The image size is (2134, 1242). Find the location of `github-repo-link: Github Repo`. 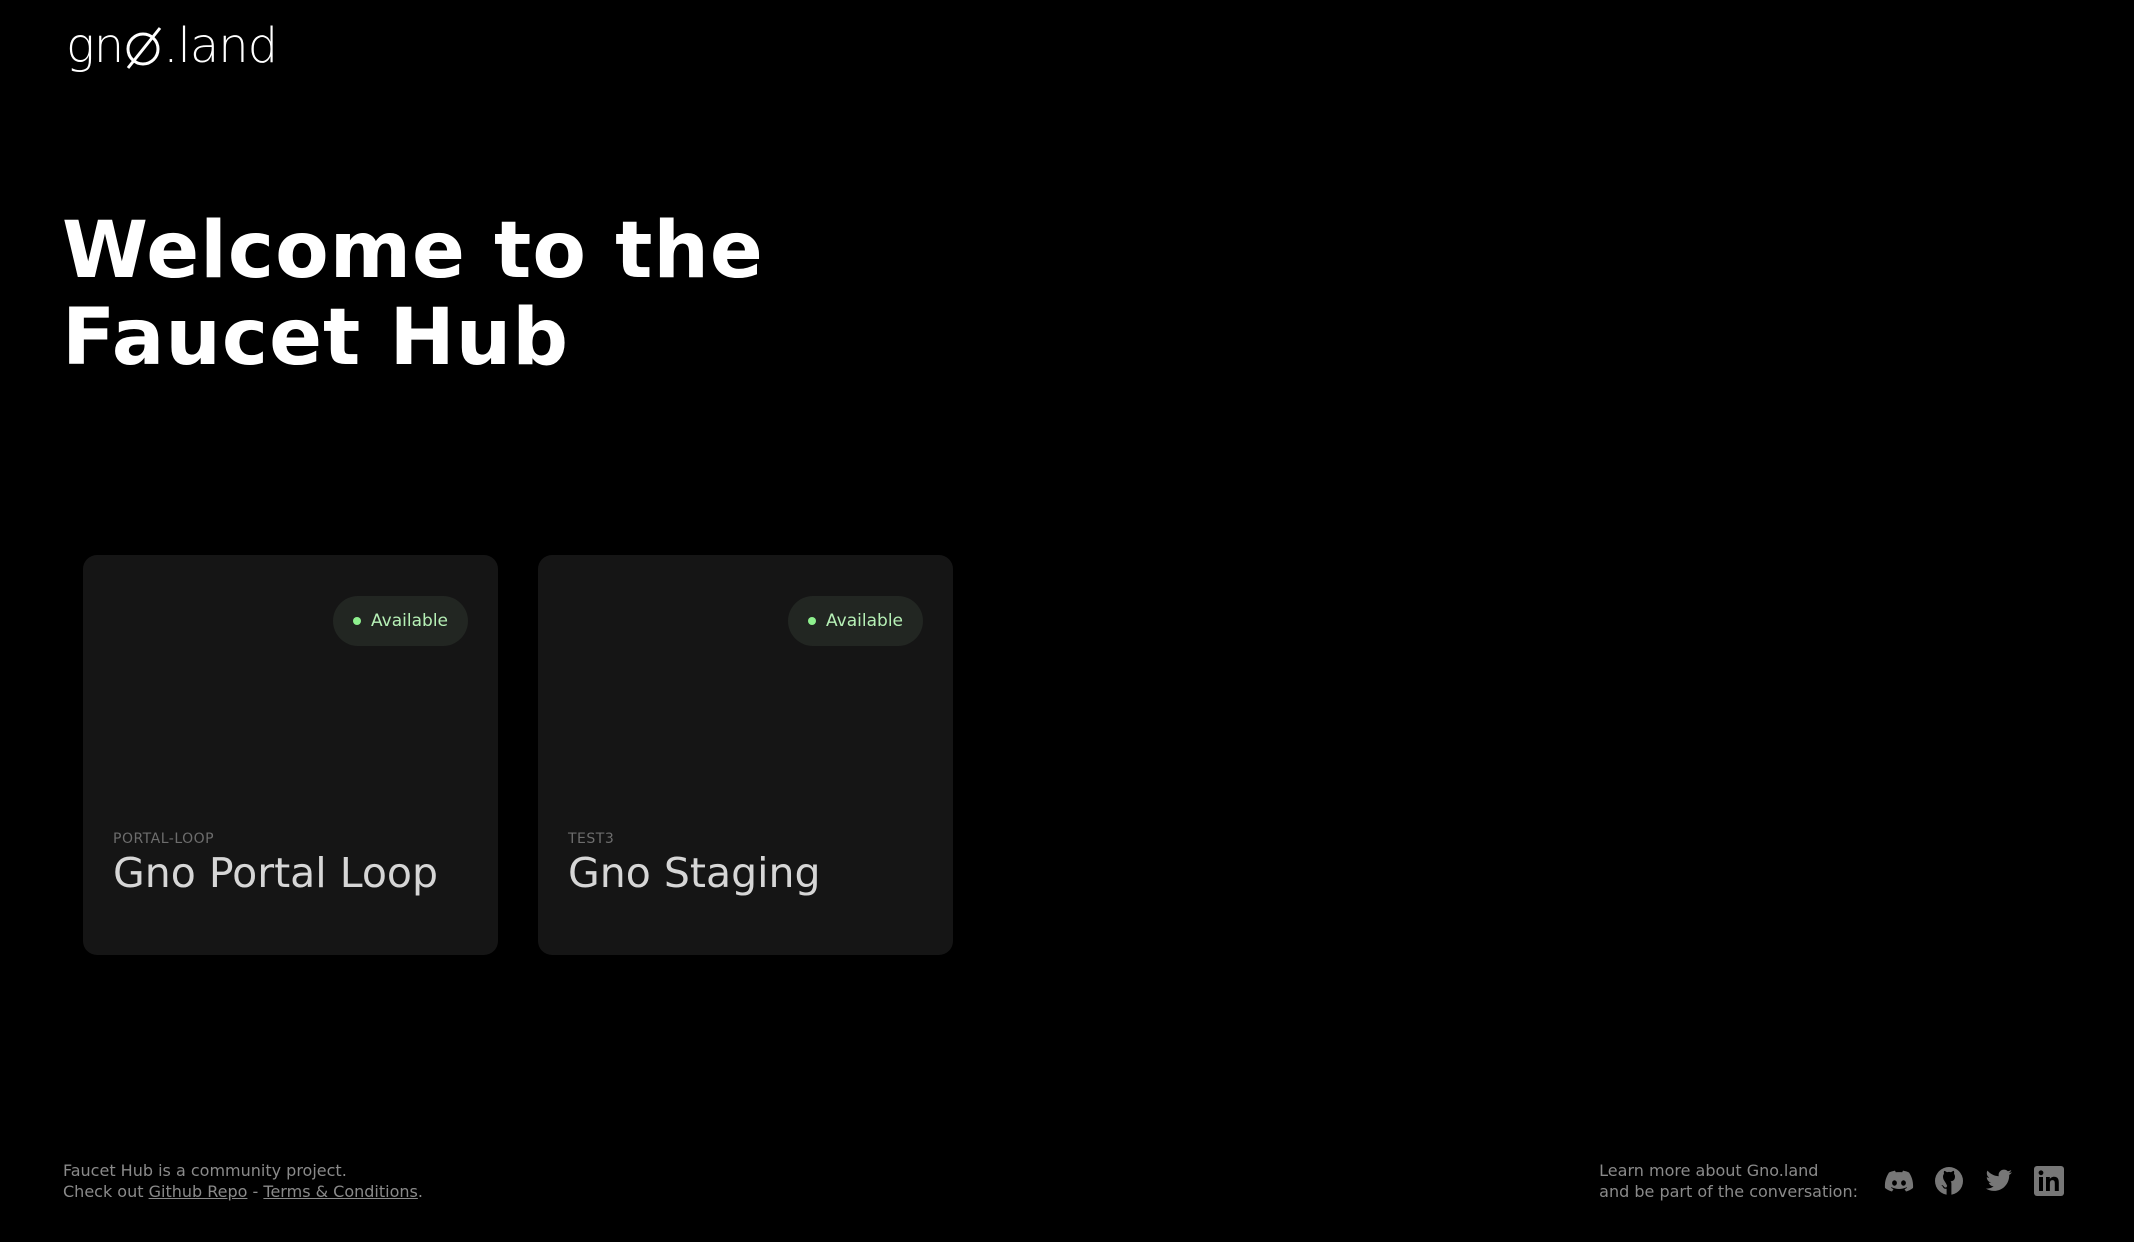

github-repo-link: Github Repo is located at coordinates (198, 1191).